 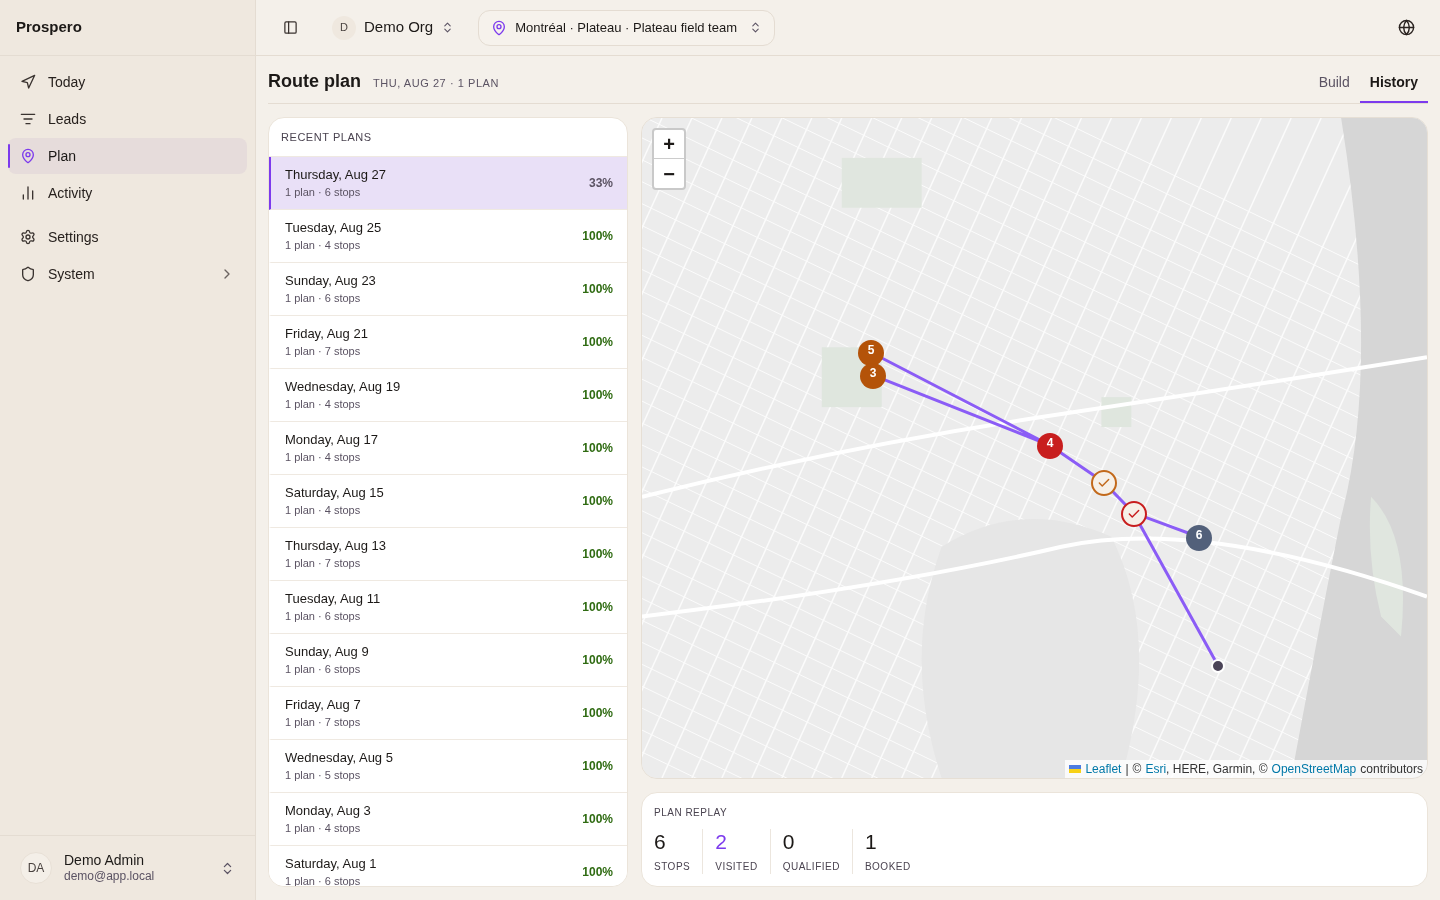 What do you see at coordinates (1406, 27) in the screenshot?
I see `globe-icon` at bounding box center [1406, 27].